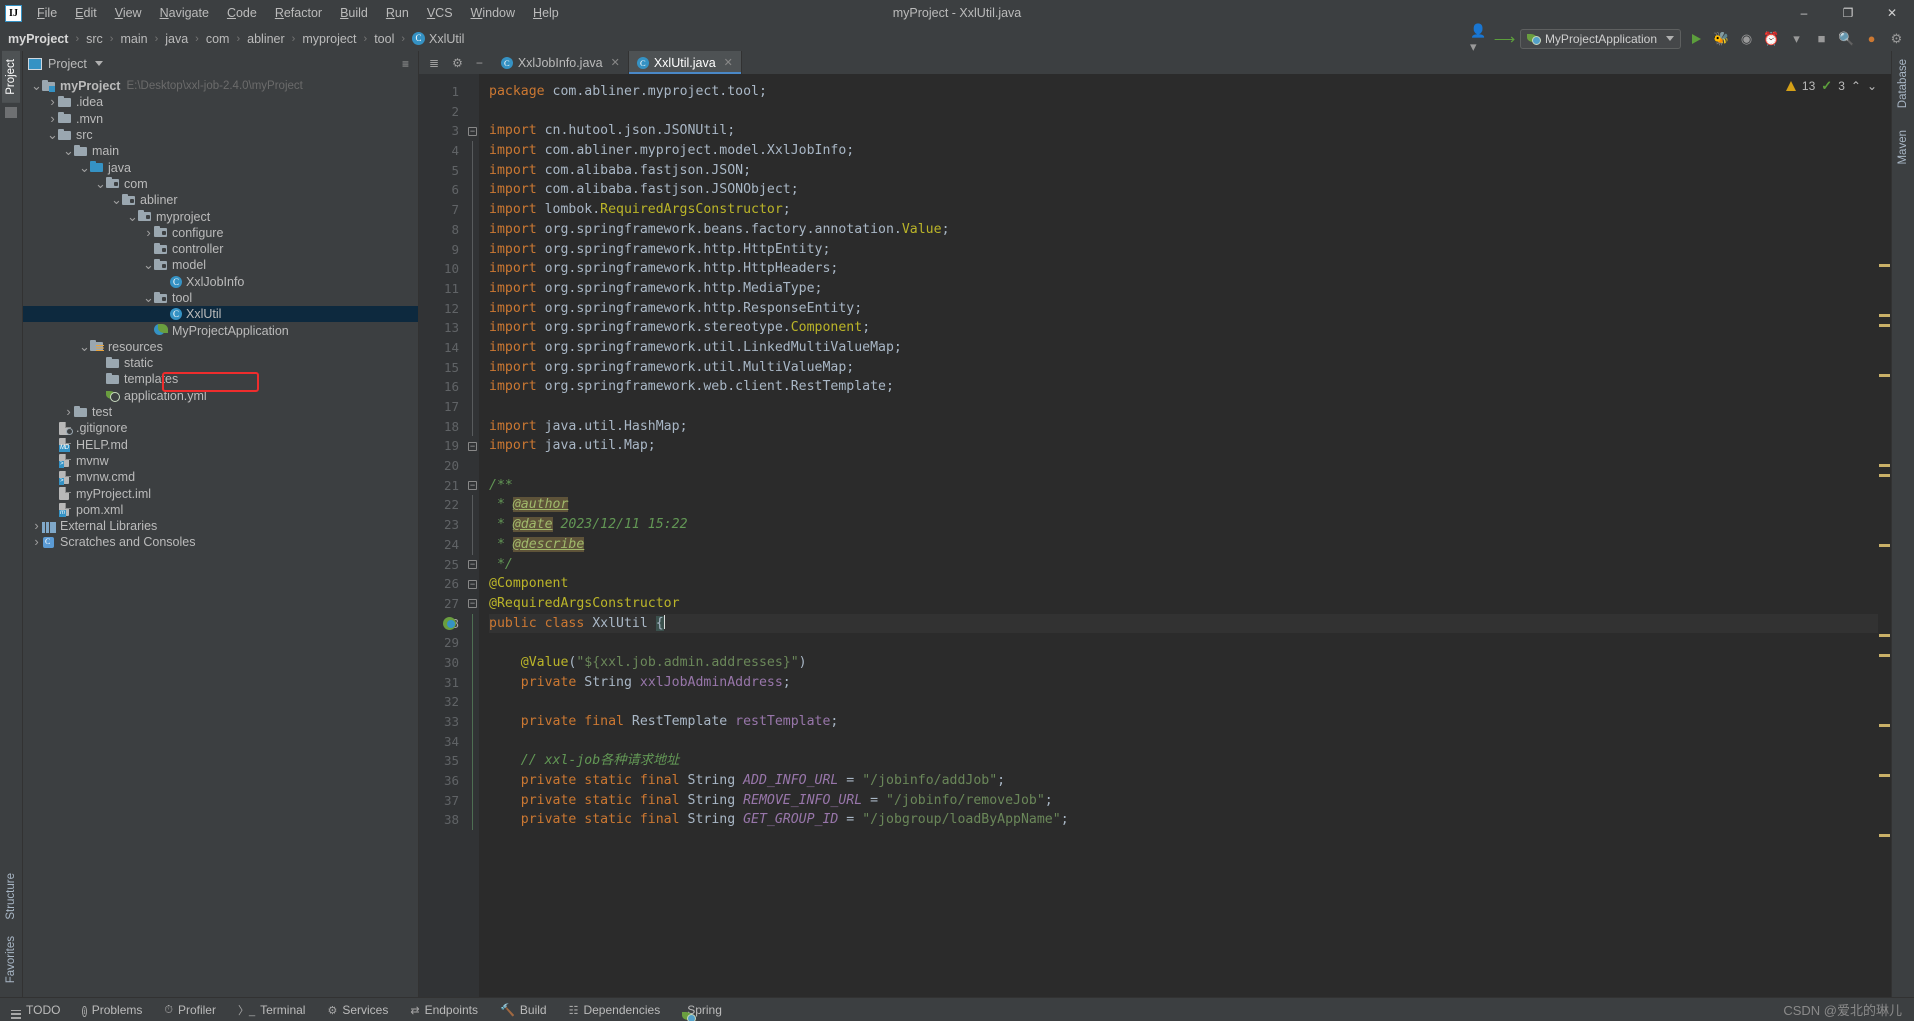  I want to click on previous-problem-icon: ⌃, so click(1856, 86).